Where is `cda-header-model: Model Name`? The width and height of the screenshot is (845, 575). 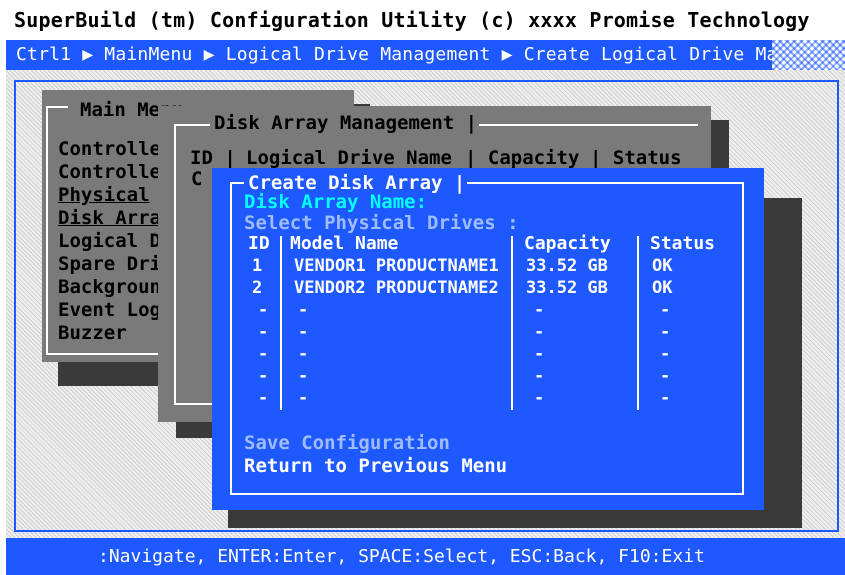 cda-header-model: Model Name is located at coordinates (344, 243).